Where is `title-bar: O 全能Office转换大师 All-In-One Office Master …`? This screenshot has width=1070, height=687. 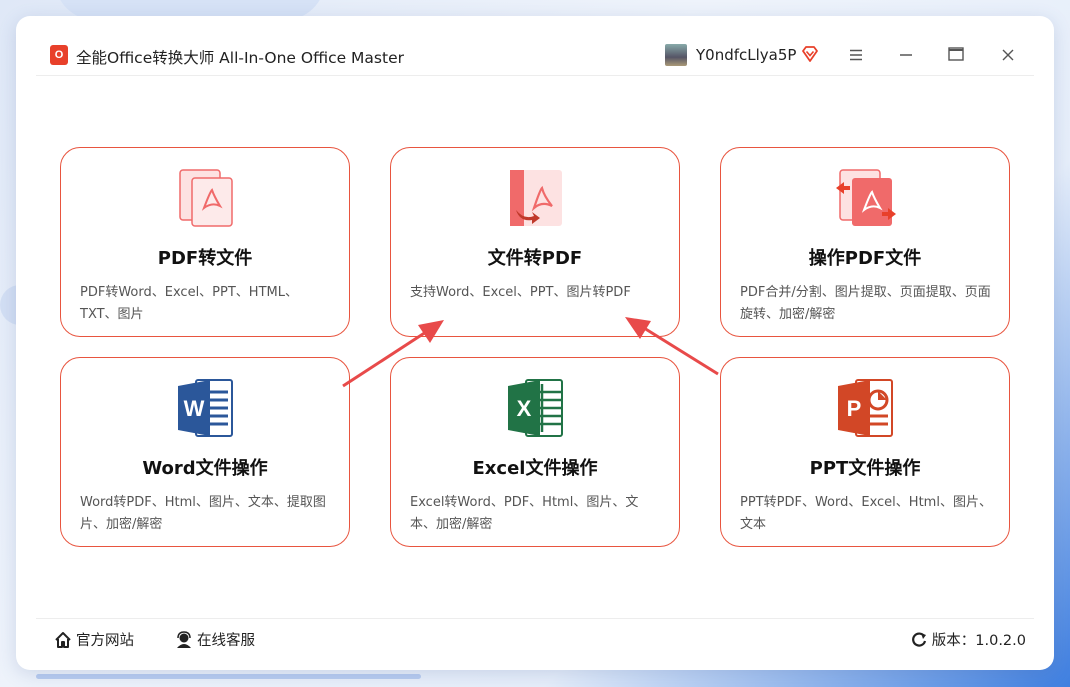 title-bar: O 全能Office转换大师 All-In-One Office Master … is located at coordinates (535, 46).